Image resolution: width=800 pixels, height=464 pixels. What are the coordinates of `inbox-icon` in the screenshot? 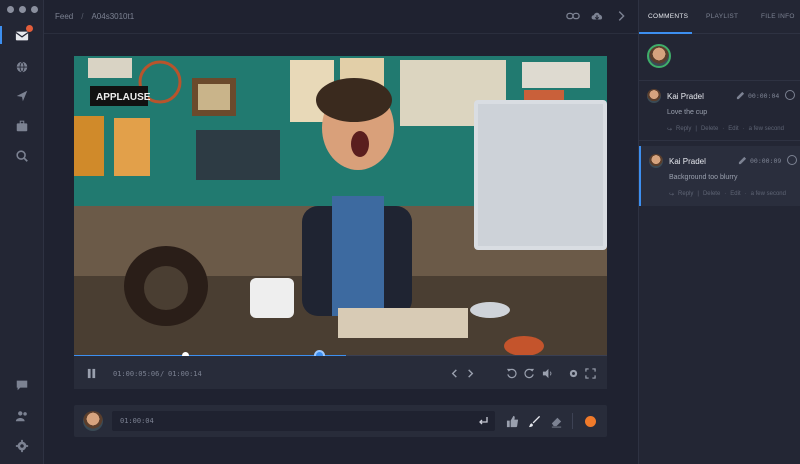 It's located at (23, 34).